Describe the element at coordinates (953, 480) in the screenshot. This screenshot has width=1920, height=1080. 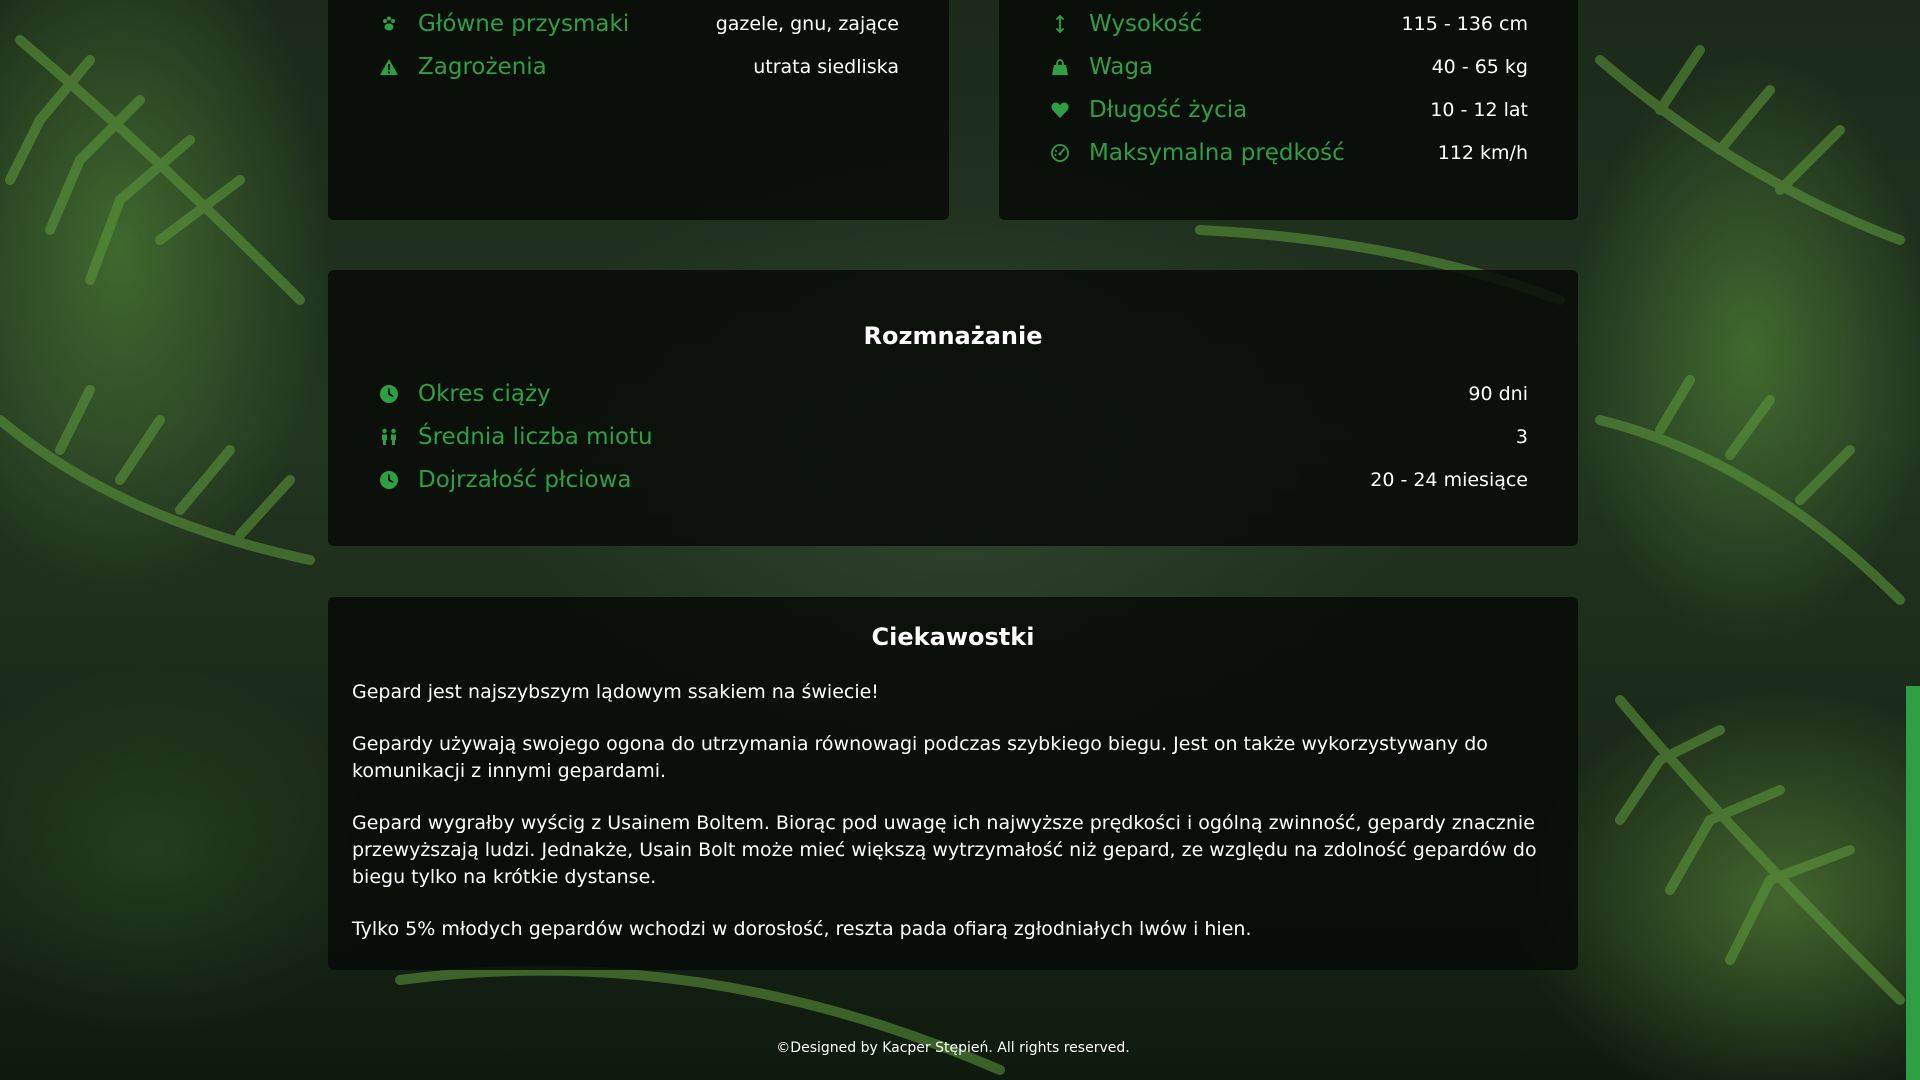
I see `repro-row-maturity: Dojrzałość płciowa 20 - 24 miesiące` at that location.